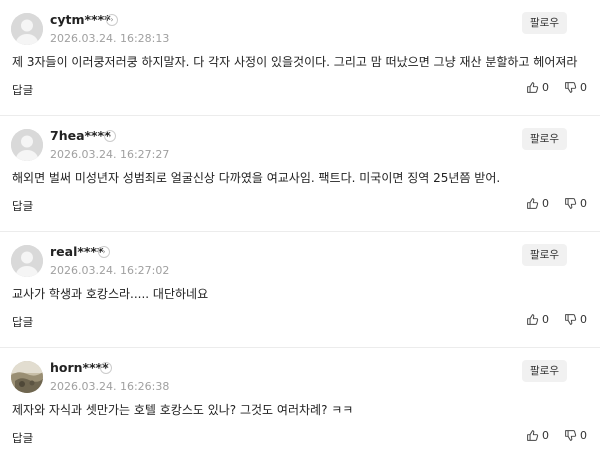 Image resolution: width=600 pixels, height=464 pixels. Describe the element at coordinates (110, 38) in the screenshot. I see `timestamp: 2026.03.24. 16:28:13` at that location.